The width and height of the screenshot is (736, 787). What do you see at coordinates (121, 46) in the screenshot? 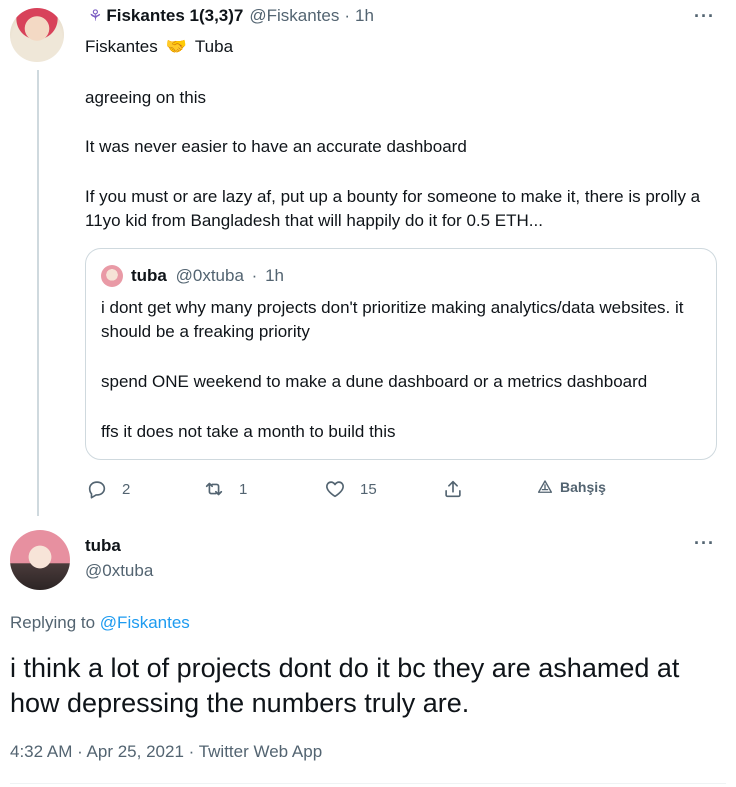
I see `names-left: Fiskantes` at bounding box center [121, 46].